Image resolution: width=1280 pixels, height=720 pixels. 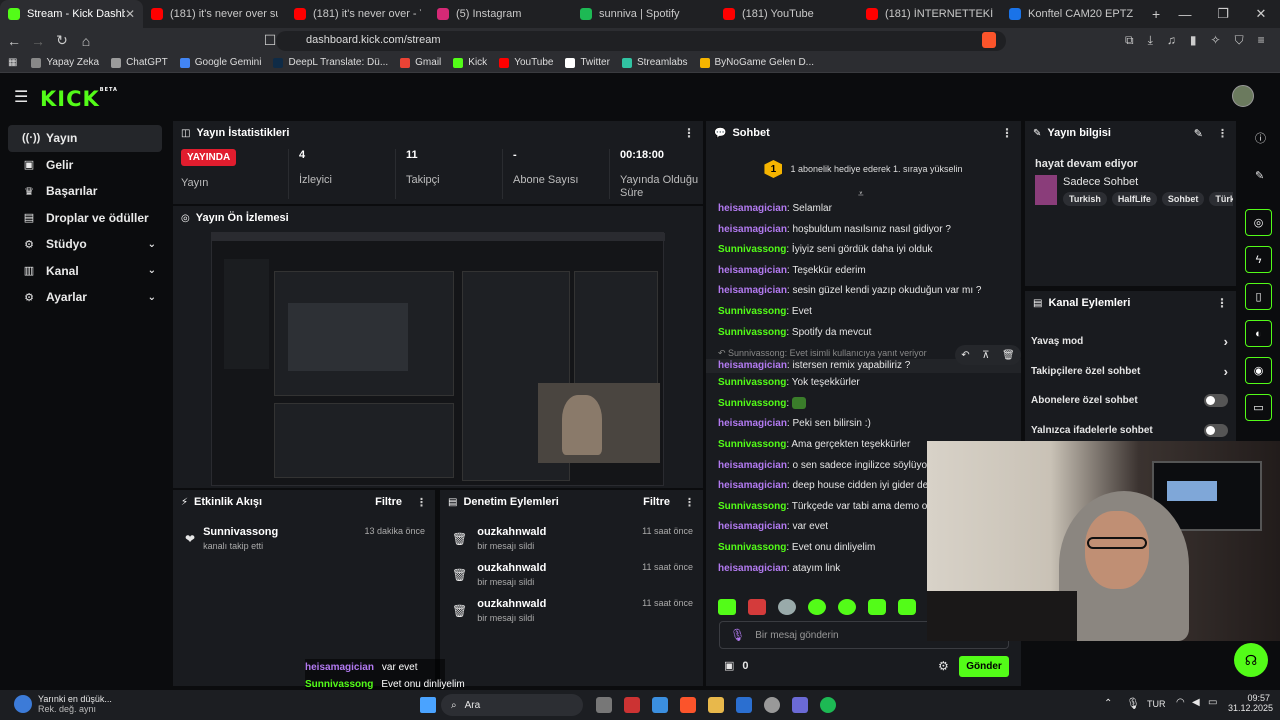 What do you see at coordinates (62, 40) in the screenshot?
I see `reload-icon: ↻` at bounding box center [62, 40].